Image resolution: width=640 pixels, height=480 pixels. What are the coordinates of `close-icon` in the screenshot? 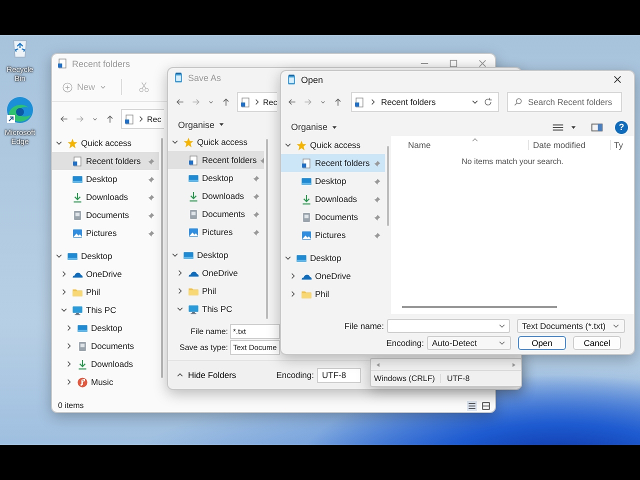 It's located at (617, 79).